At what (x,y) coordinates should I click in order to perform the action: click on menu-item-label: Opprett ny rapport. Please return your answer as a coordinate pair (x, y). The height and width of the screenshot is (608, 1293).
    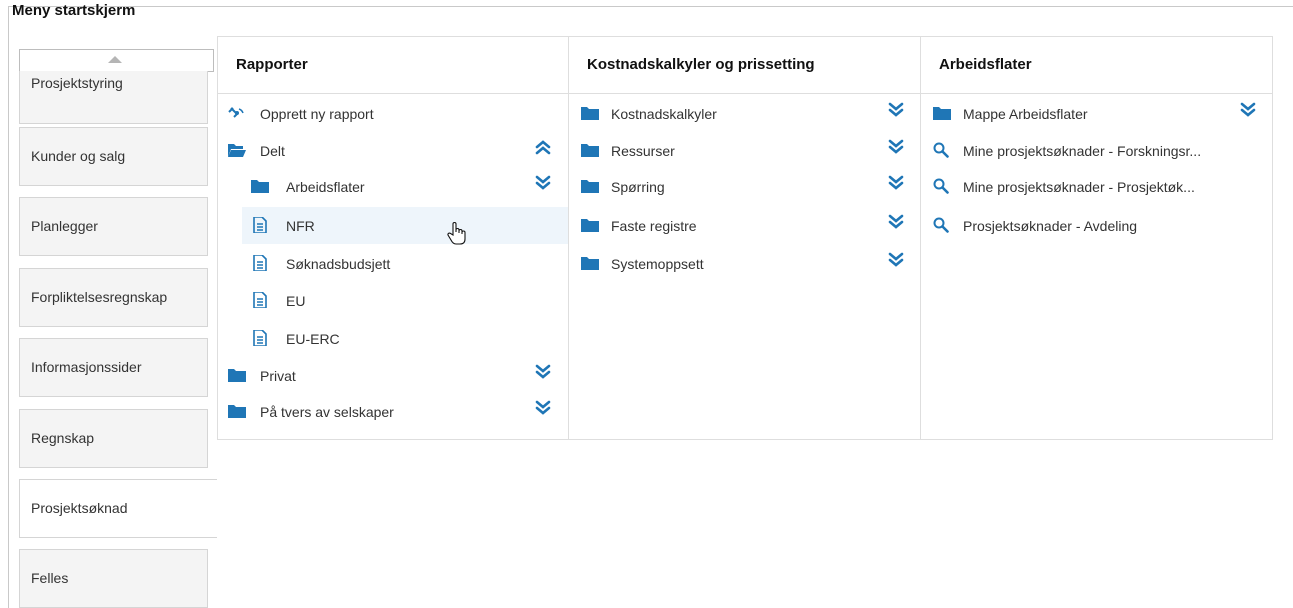
    Looking at the image, I should click on (317, 114).